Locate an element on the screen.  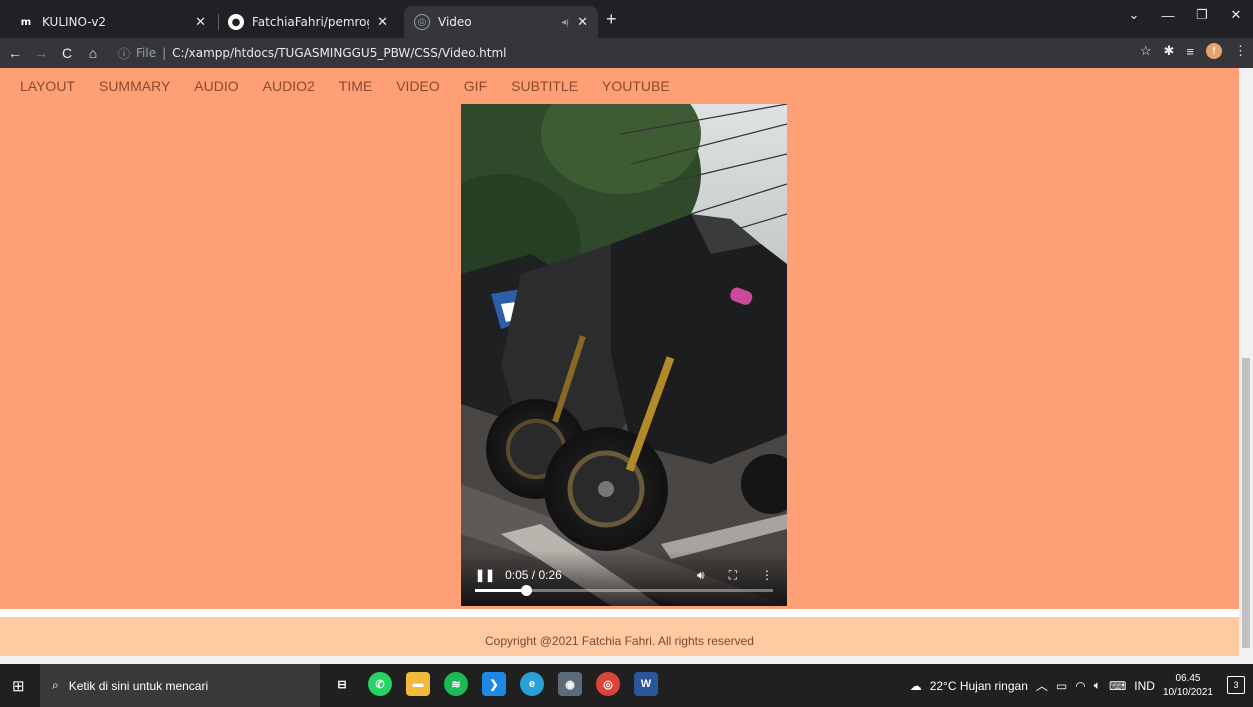
taskbar-search: ⌕ Ketik di sini untuk mencari is located at coordinates (180, 685).